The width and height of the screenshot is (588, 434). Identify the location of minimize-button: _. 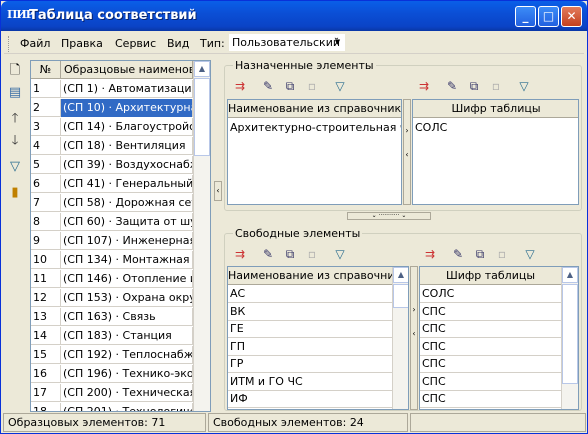
(525, 16).